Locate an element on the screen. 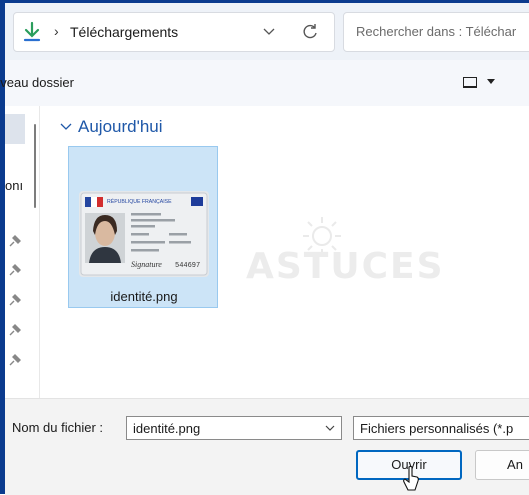  address-bar: › Téléchargements is located at coordinates (174, 32).